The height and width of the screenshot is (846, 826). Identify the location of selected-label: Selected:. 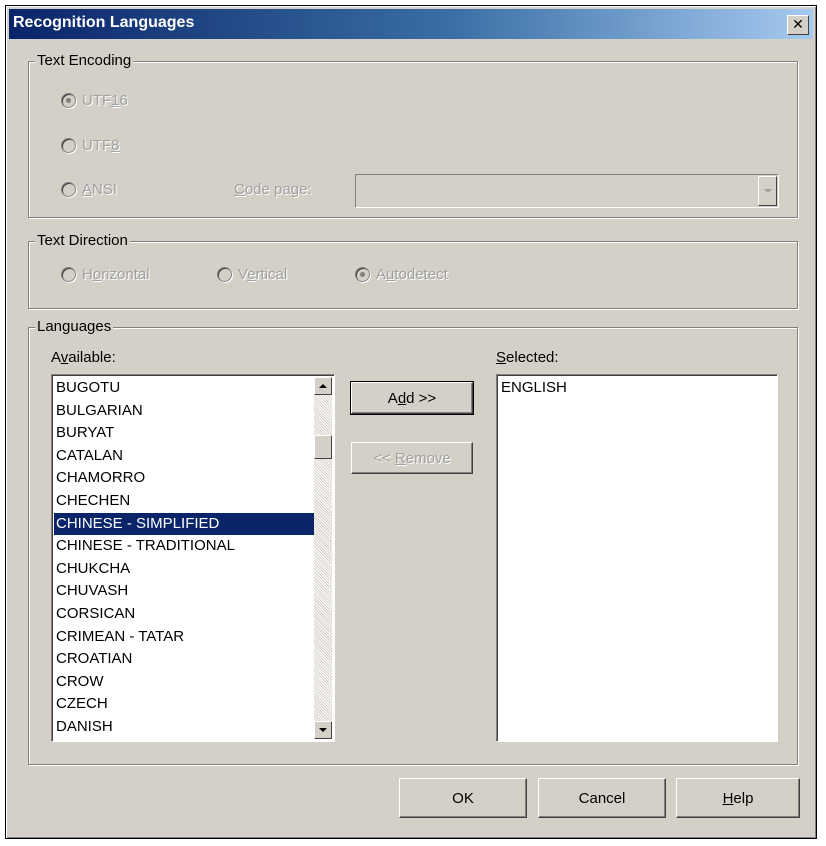
(527, 357).